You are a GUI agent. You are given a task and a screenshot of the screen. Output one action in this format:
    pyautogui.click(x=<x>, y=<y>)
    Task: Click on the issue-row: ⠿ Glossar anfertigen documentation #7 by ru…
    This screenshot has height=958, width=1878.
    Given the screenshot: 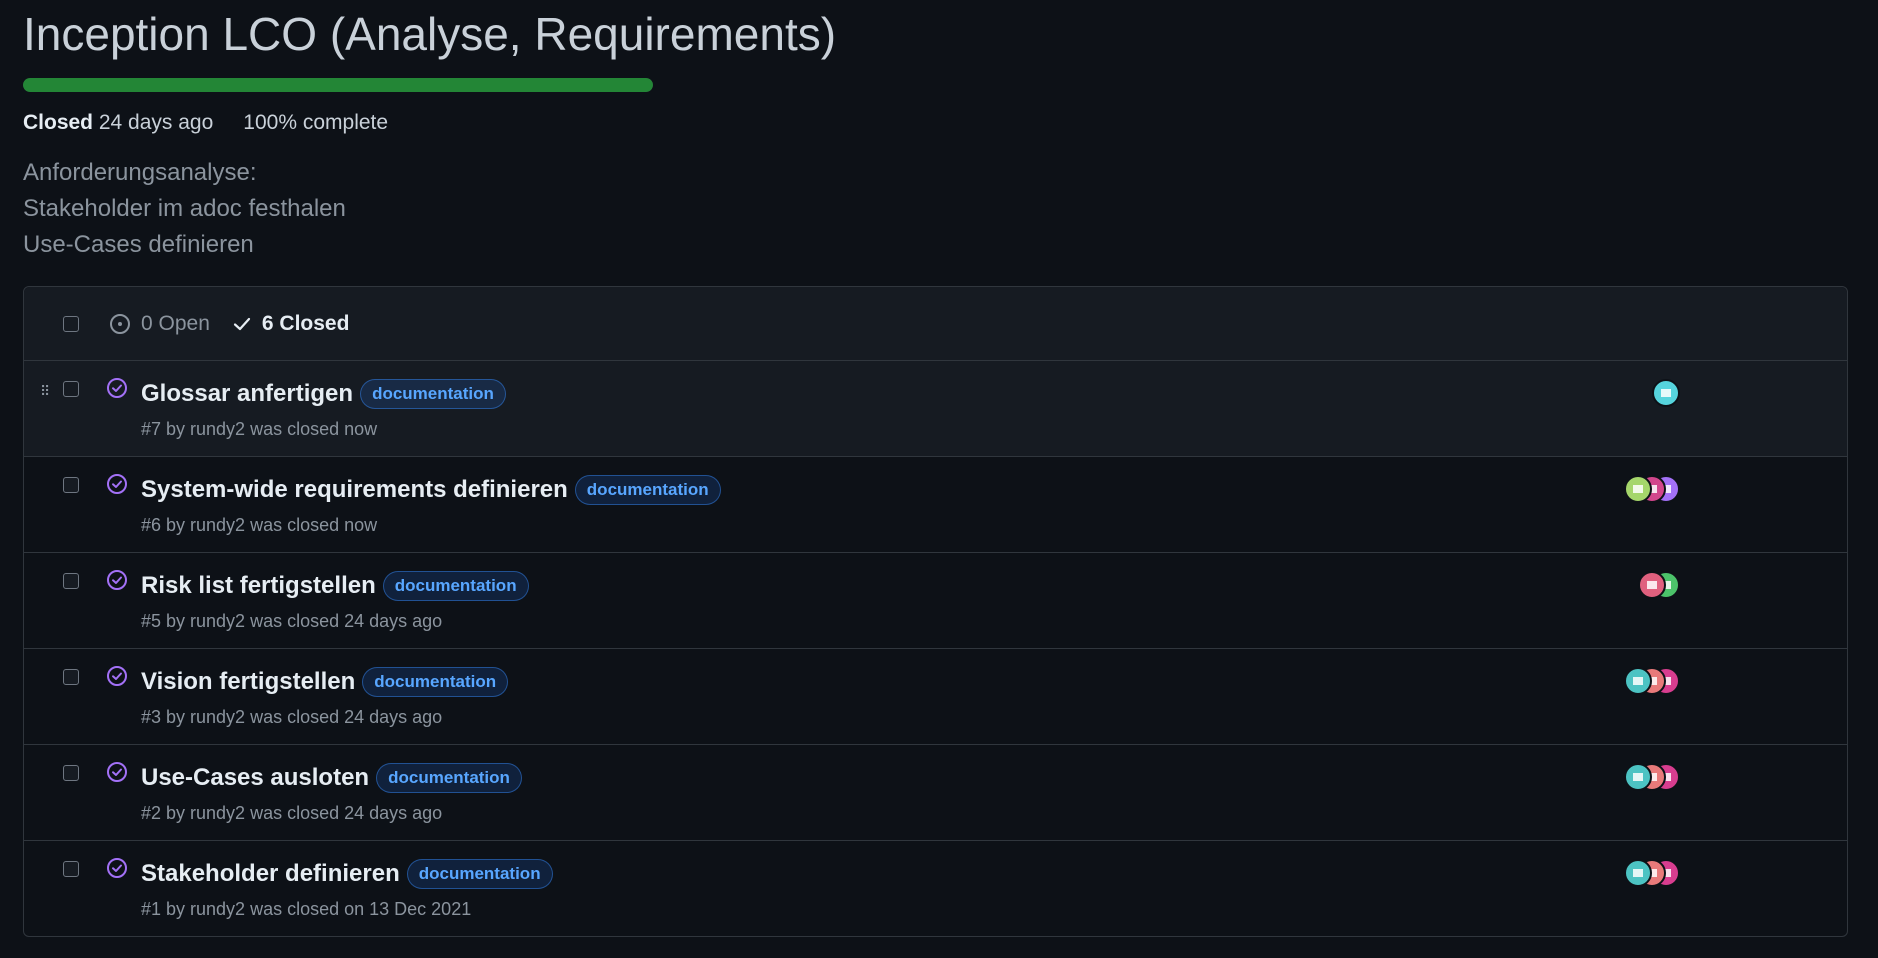 What is the action you would take?
    pyautogui.click(x=935, y=409)
    